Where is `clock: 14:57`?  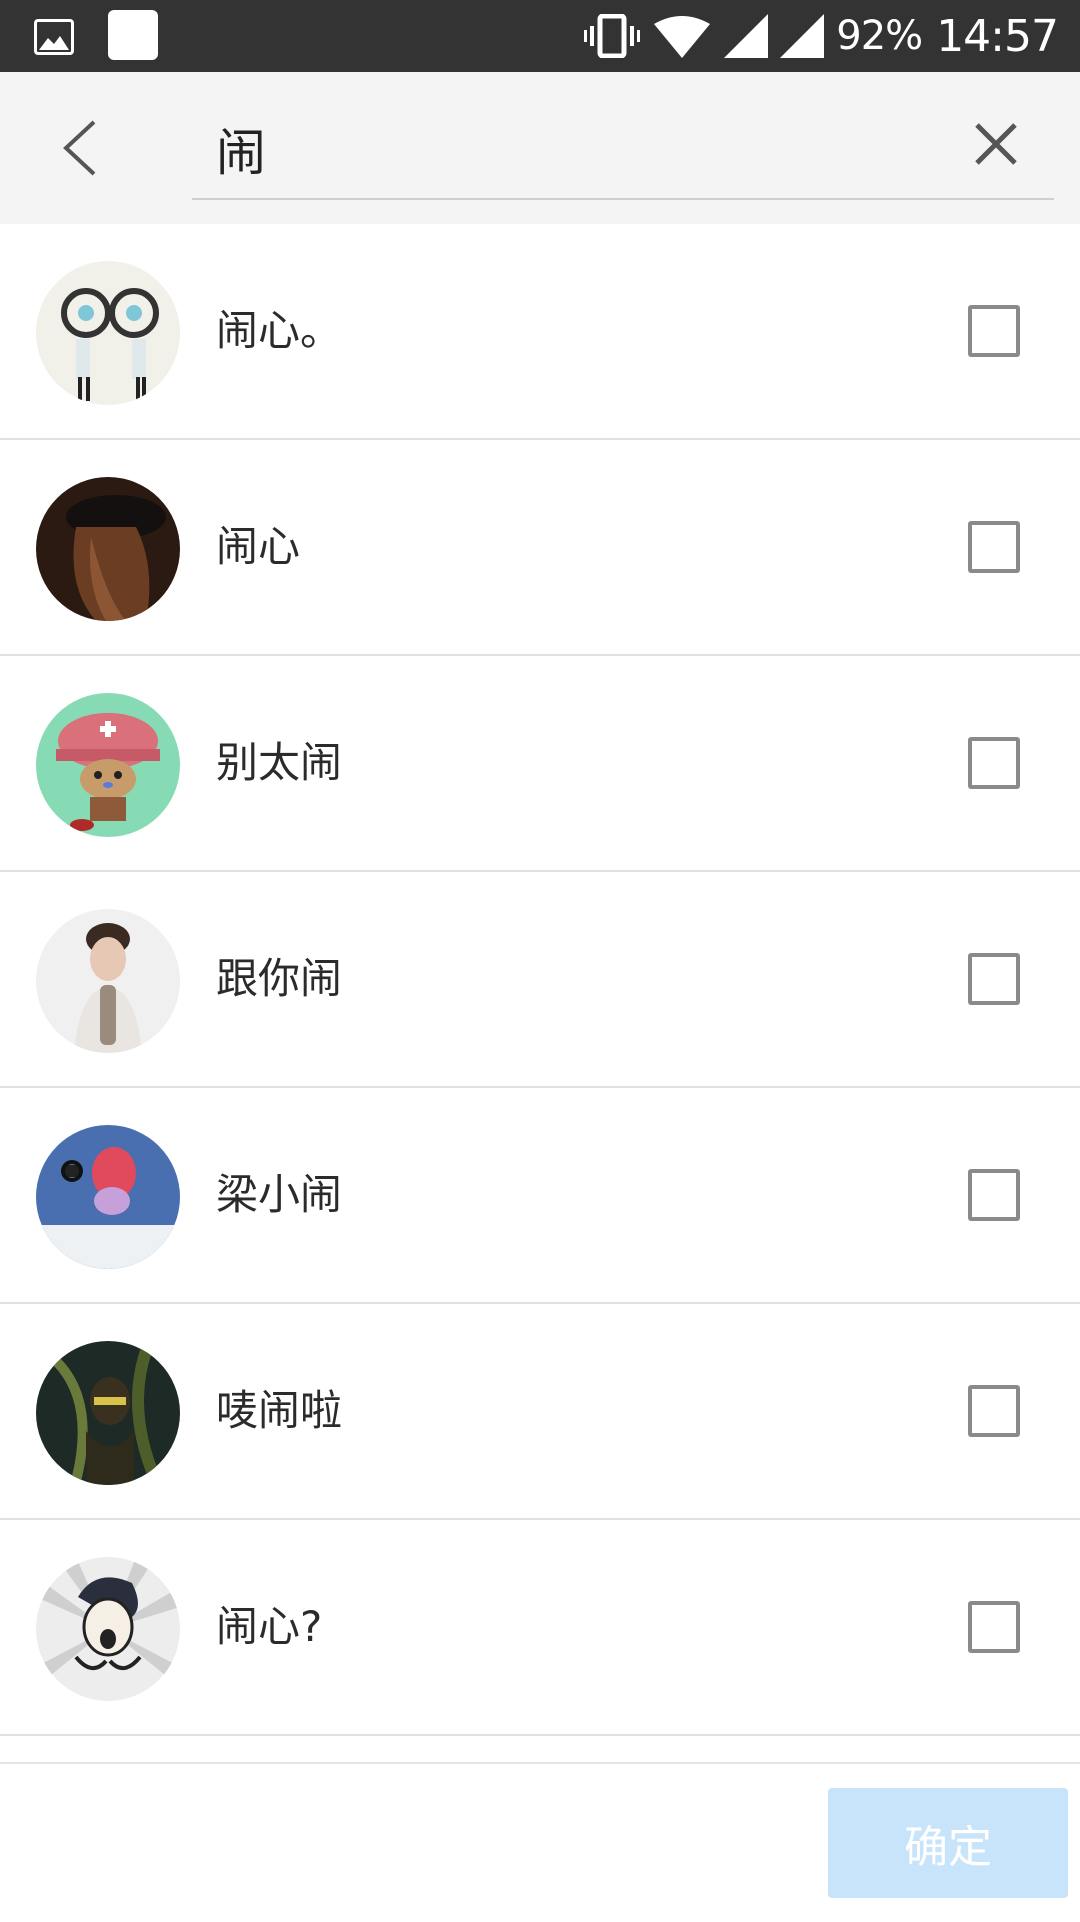 clock: 14:57 is located at coordinates (997, 36).